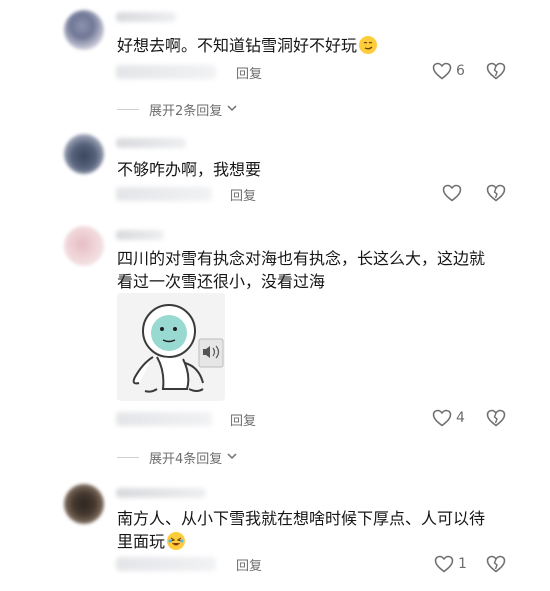 The width and height of the screenshot is (550, 591). Describe the element at coordinates (301, 258) in the screenshot. I see `comment-text-line1: 四川的对雪有执念对海也有执念，长这么大，这边就` at that location.